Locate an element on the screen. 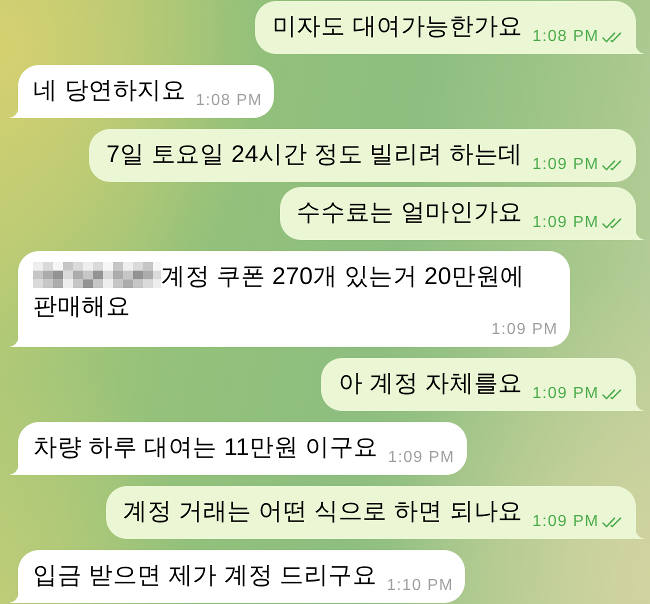 The image size is (650, 604). message-text: 아 계정 자체를요 is located at coordinates (430, 383).